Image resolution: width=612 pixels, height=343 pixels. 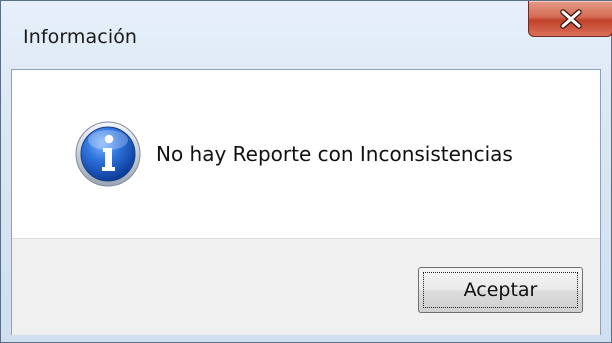 I want to click on close-x-icon, so click(x=571, y=19).